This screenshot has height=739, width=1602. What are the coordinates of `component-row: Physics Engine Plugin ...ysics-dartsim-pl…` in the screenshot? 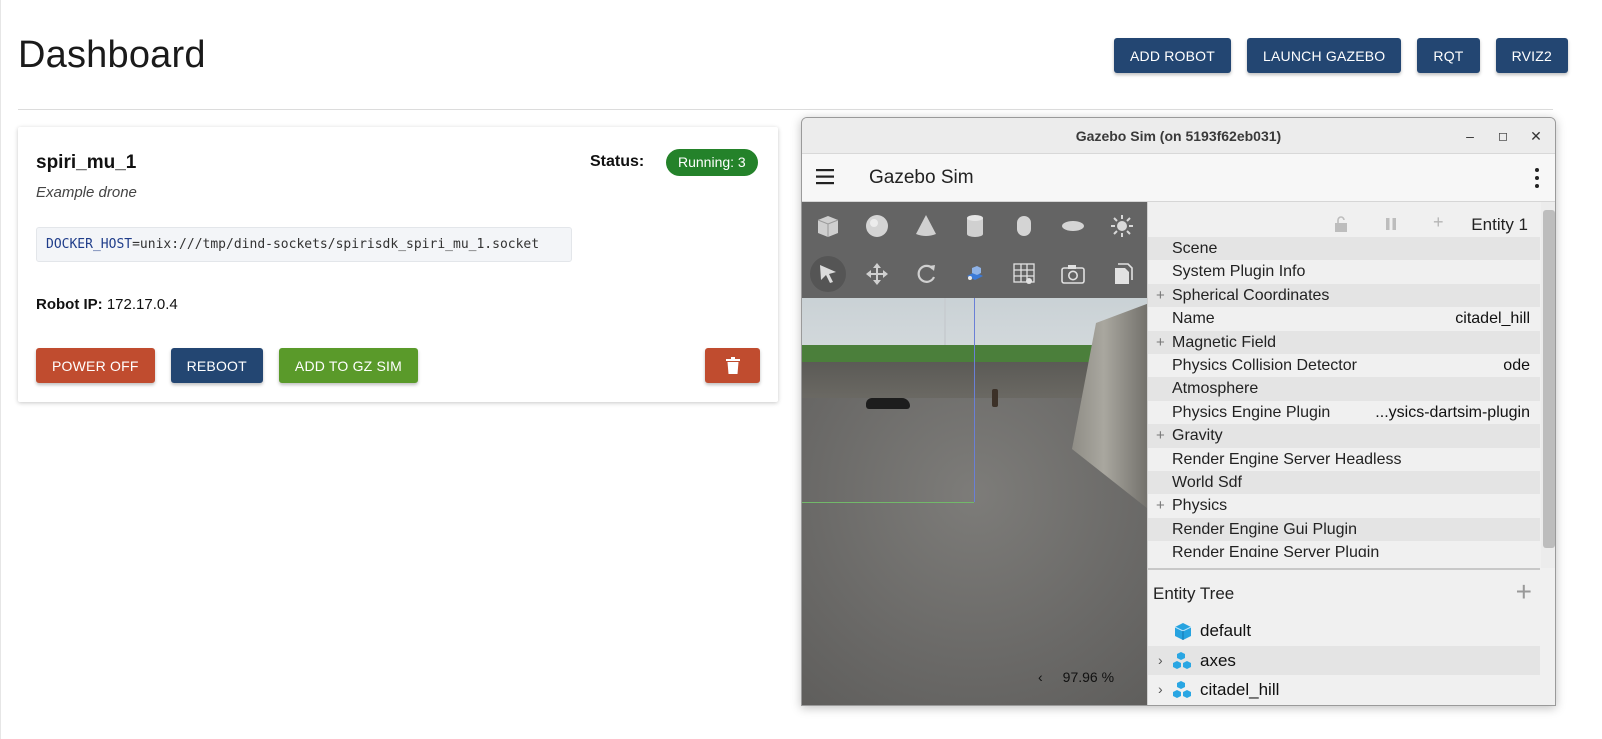 It's located at (1344, 412).